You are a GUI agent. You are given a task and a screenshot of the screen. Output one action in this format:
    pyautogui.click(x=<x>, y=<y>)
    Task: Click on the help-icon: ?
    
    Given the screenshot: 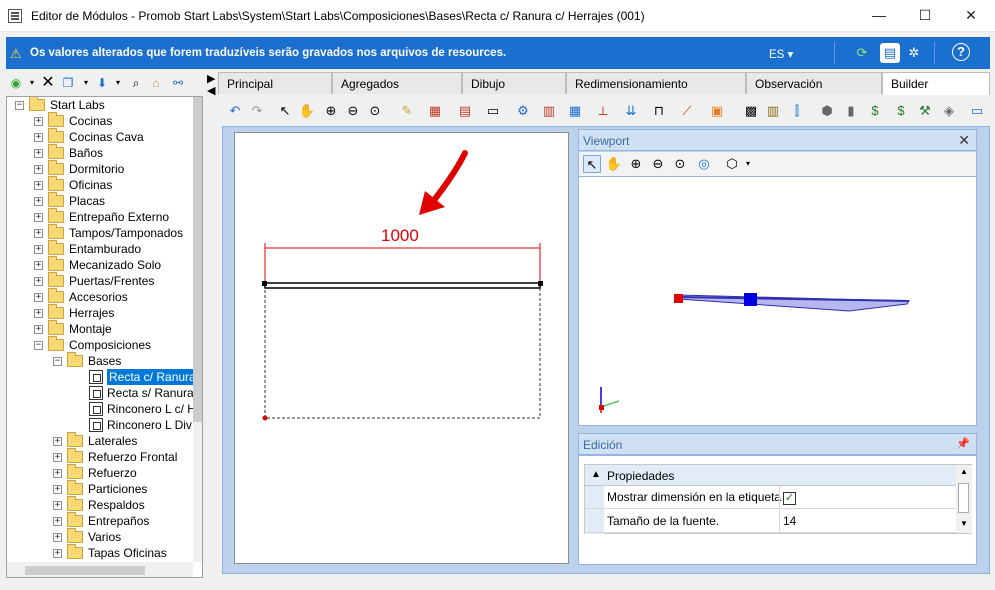 What is the action you would take?
    pyautogui.click(x=961, y=52)
    